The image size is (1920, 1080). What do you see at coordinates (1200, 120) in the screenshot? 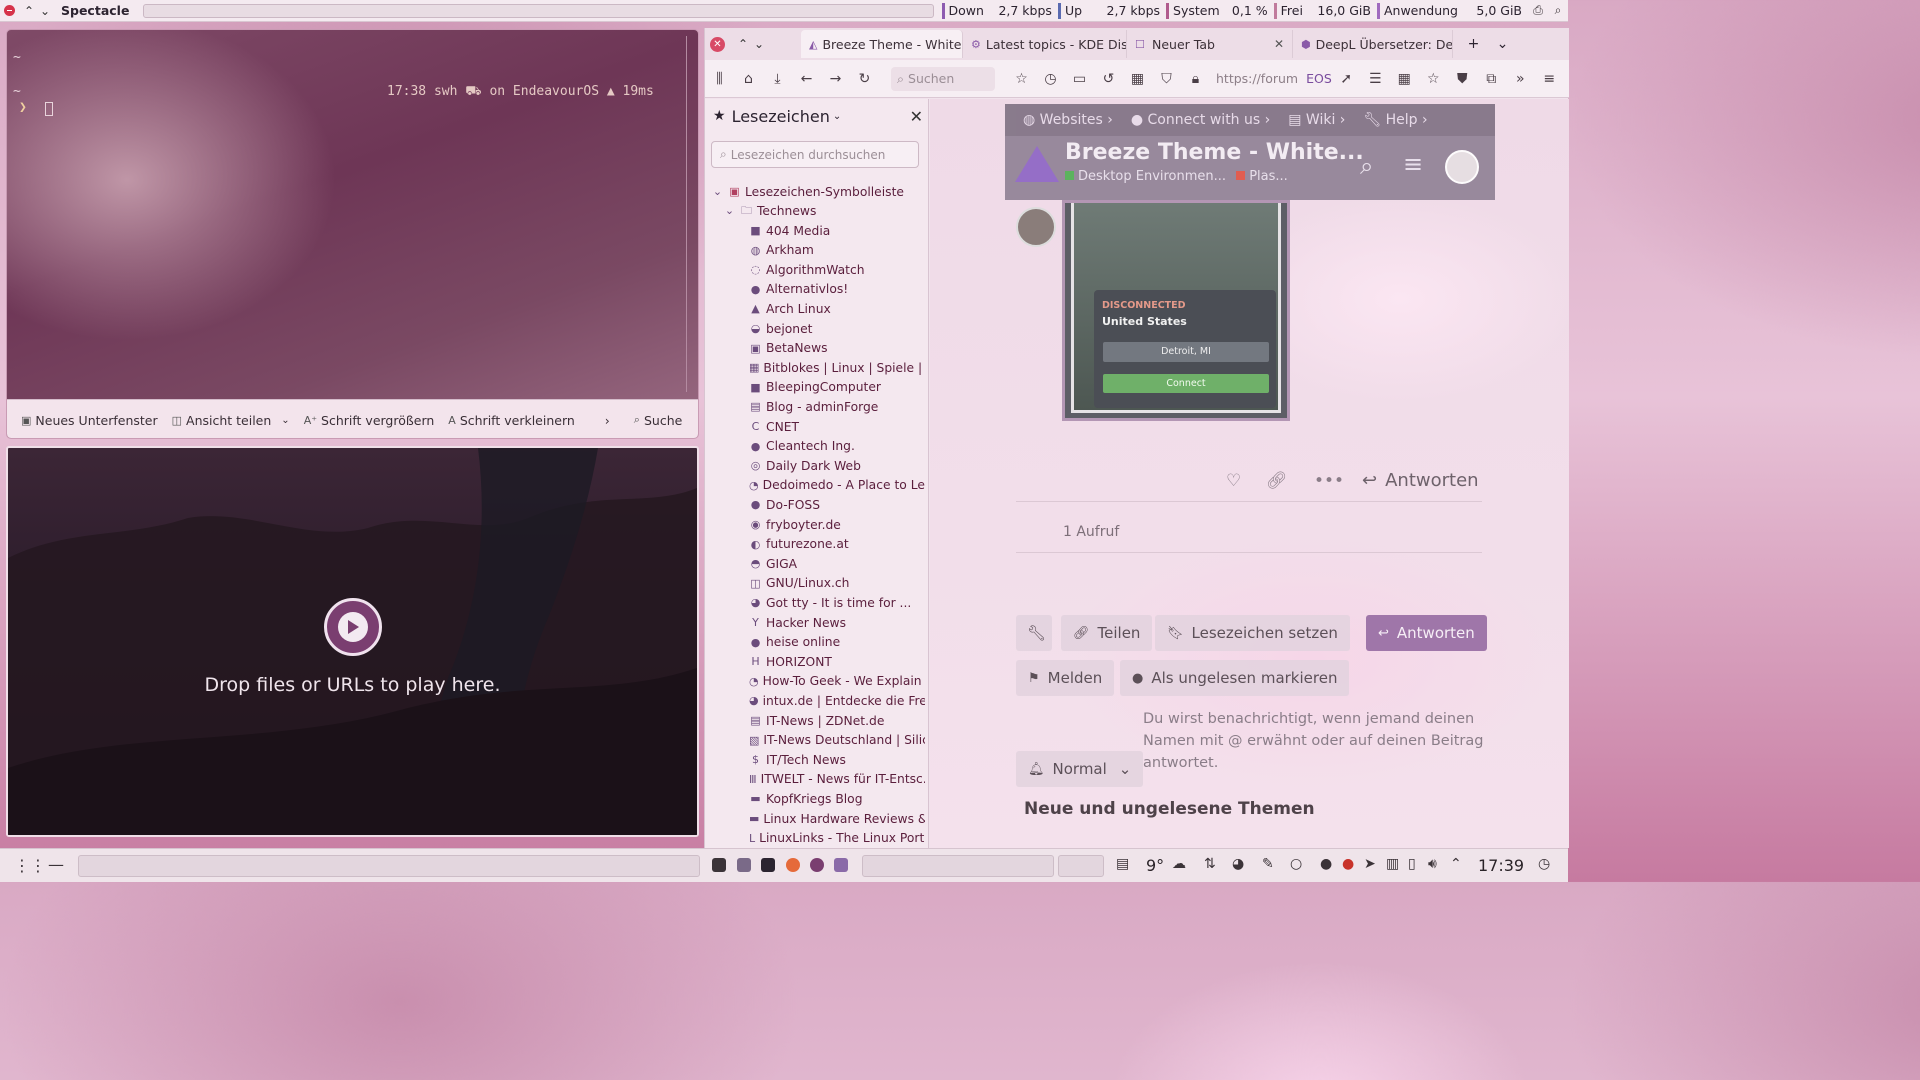
I see `nav-connect: ● Connect with us ›` at bounding box center [1200, 120].